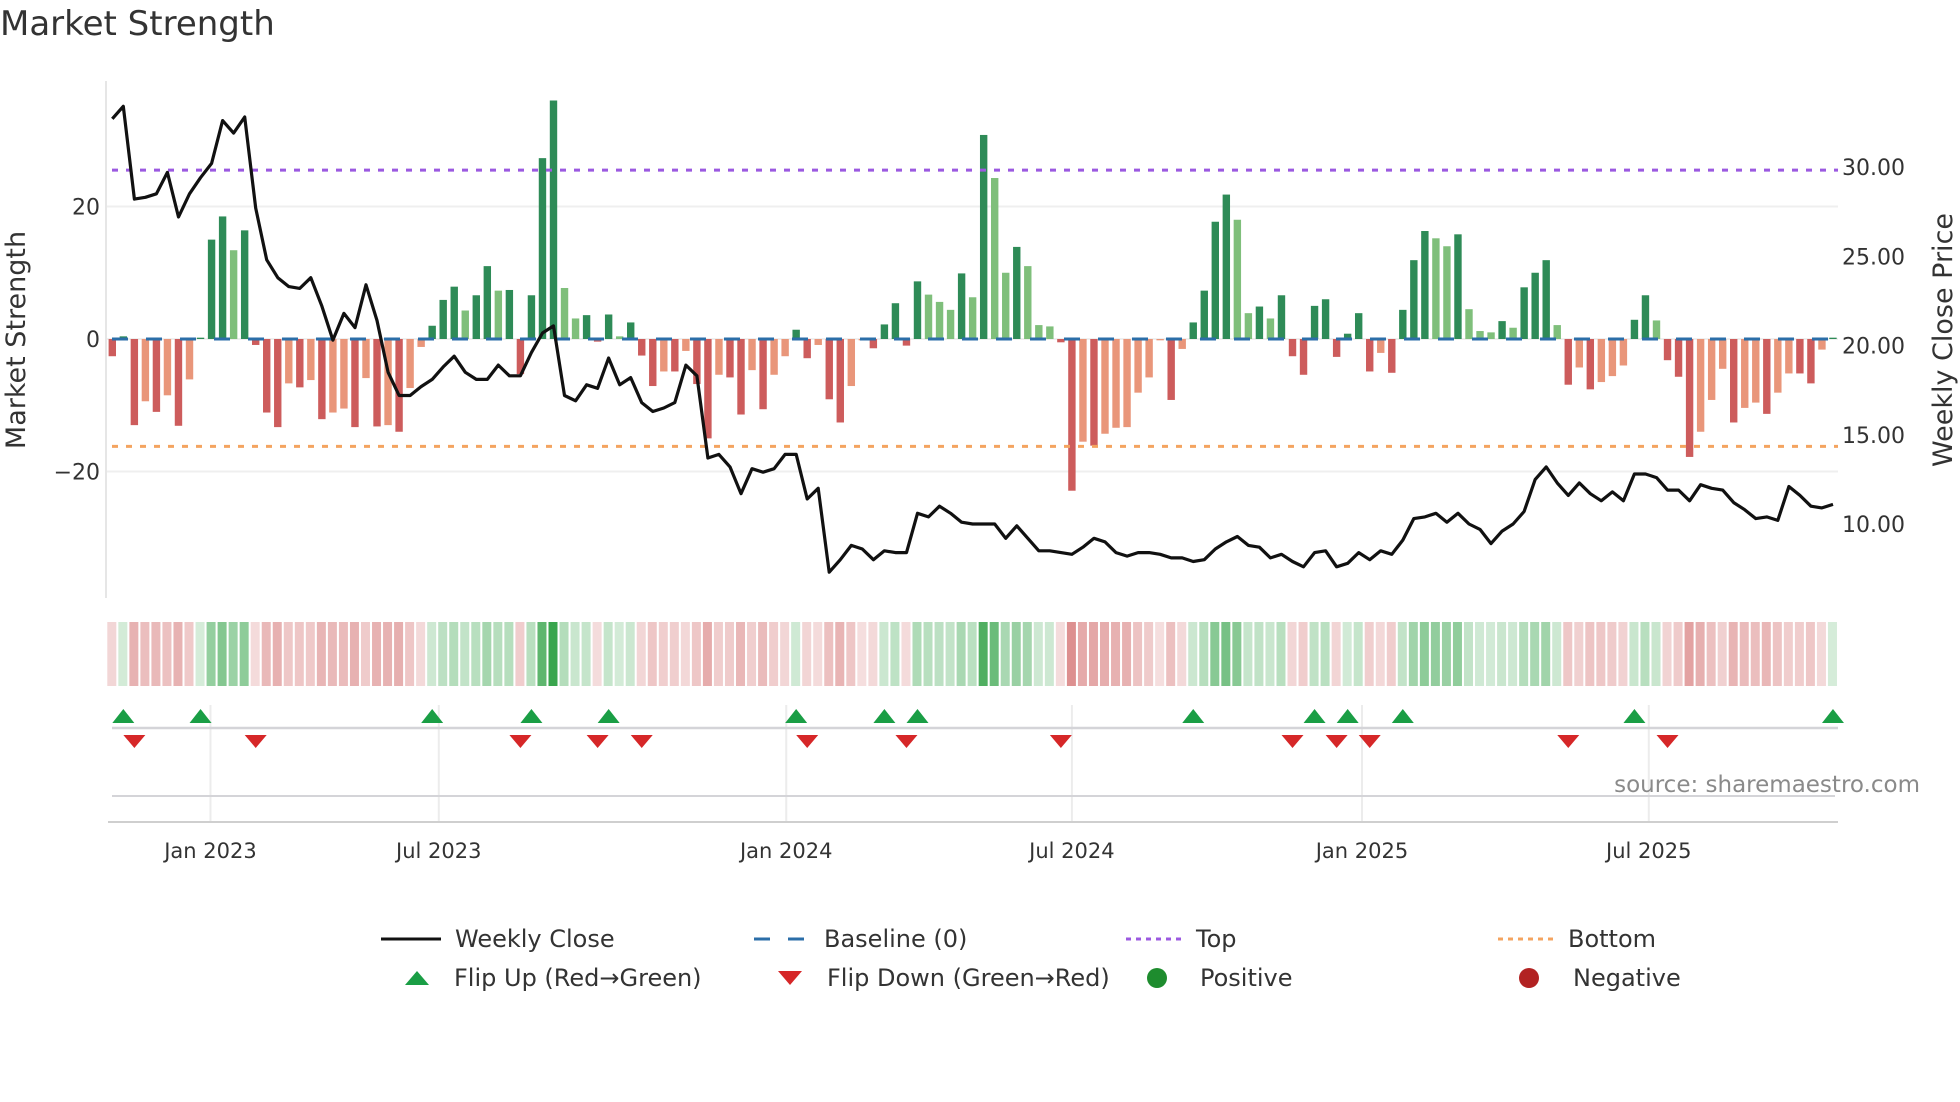 The image size is (1960, 1102). Describe the element at coordinates (1873, 168) in the screenshot. I see `y2-tick-label: 30.00` at that location.